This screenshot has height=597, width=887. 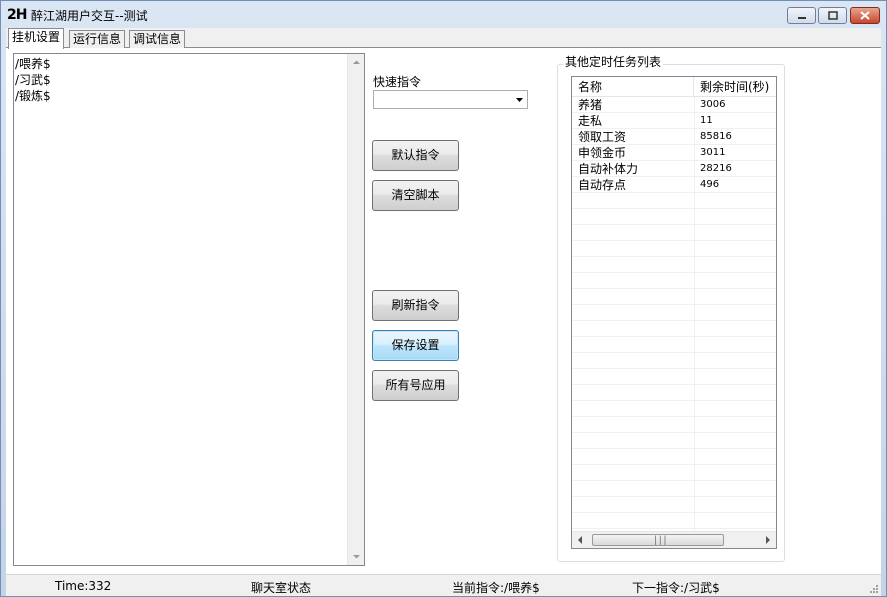 I want to click on script-lines: /喂养$ /习武$ /锻炼$, so click(x=33, y=80).